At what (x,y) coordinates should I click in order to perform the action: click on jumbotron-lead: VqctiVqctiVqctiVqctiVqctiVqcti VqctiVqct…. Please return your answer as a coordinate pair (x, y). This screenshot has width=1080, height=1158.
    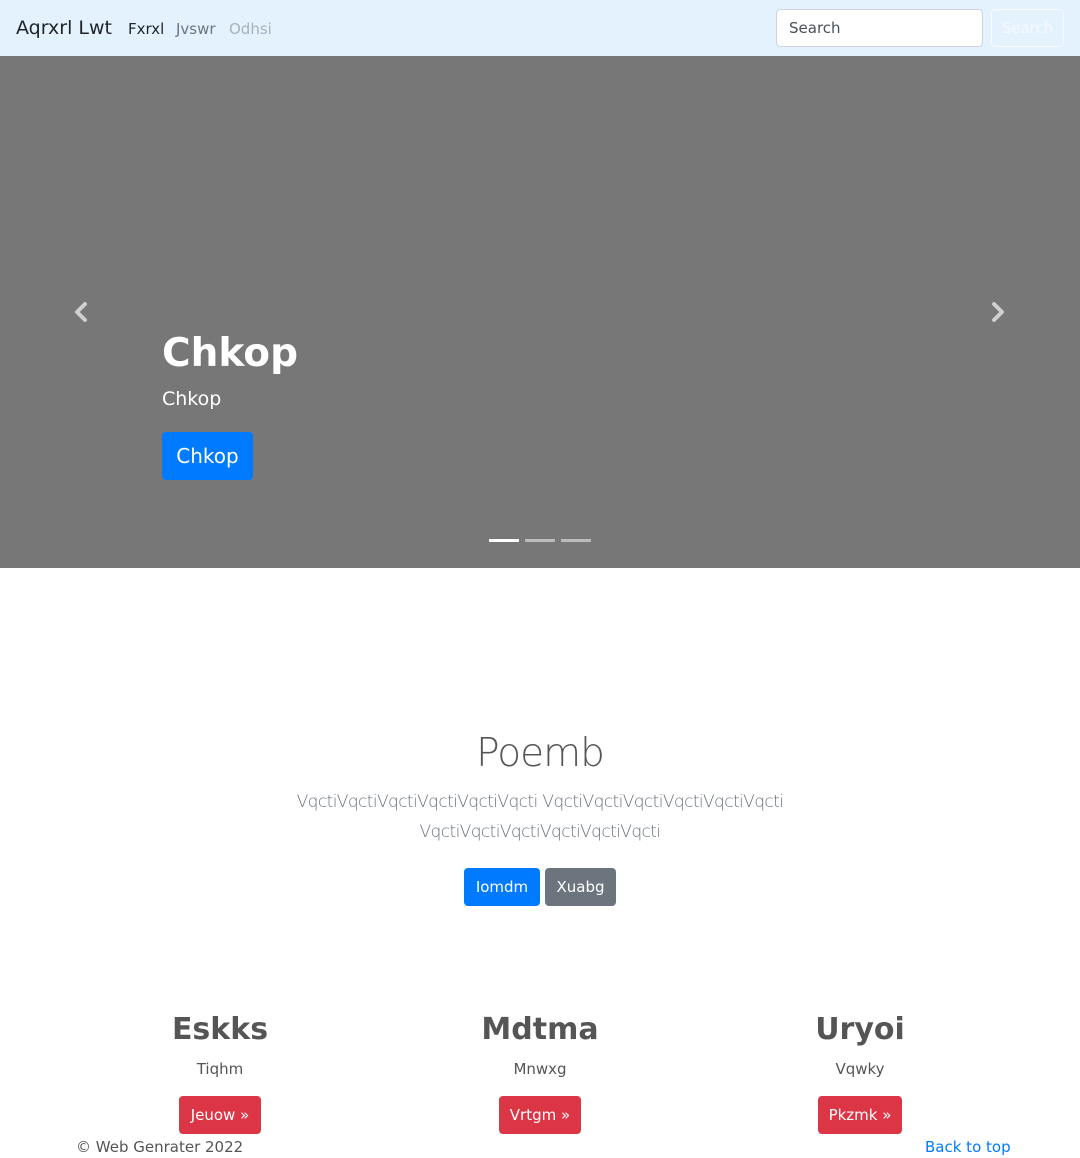
    Looking at the image, I should click on (540, 817).